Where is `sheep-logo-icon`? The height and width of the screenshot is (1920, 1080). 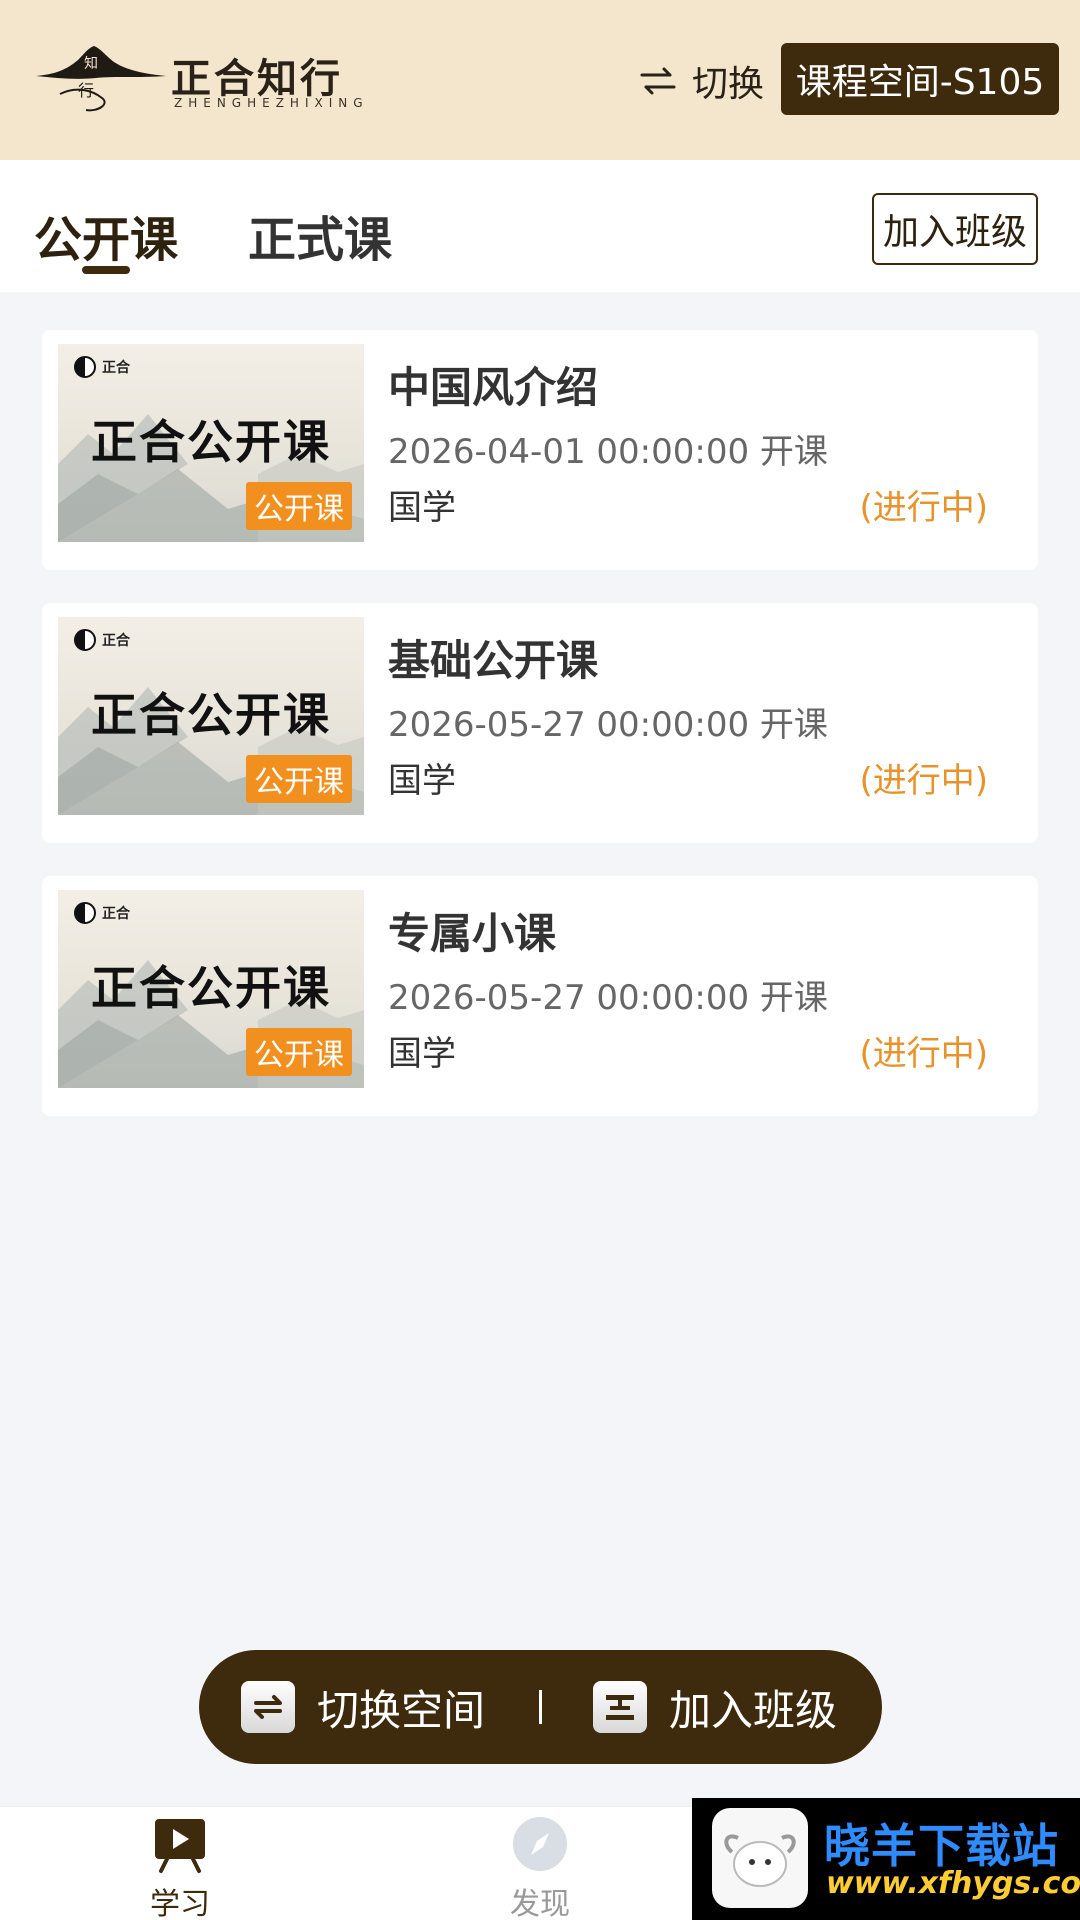
sheep-logo-icon is located at coordinates (760, 1858).